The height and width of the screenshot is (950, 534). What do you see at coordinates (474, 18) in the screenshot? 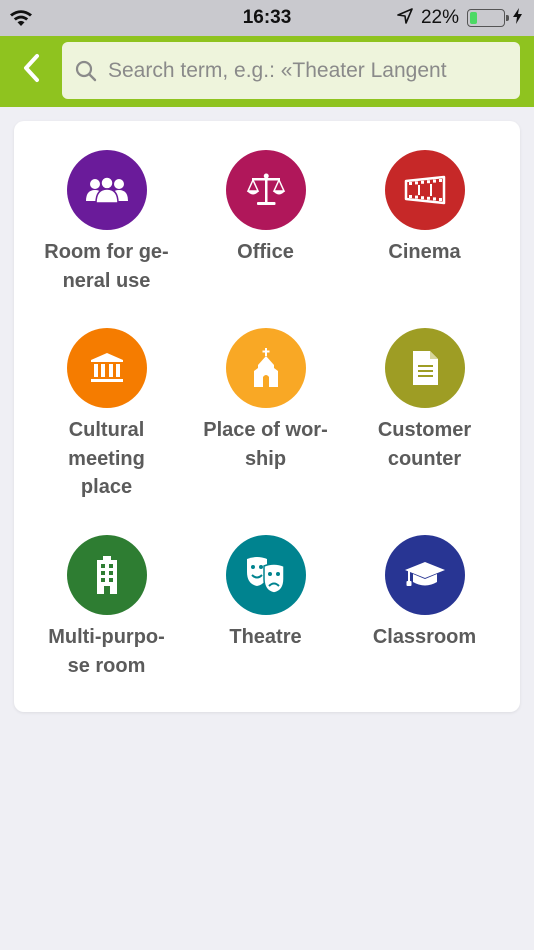
I see `battery-level` at bounding box center [474, 18].